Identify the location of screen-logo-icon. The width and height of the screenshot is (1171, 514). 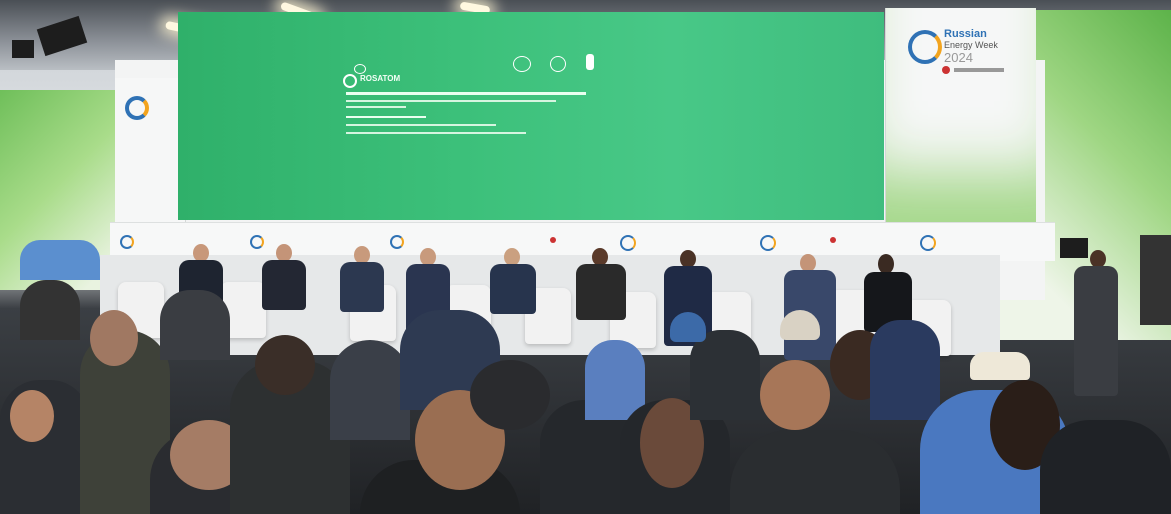
(360, 69).